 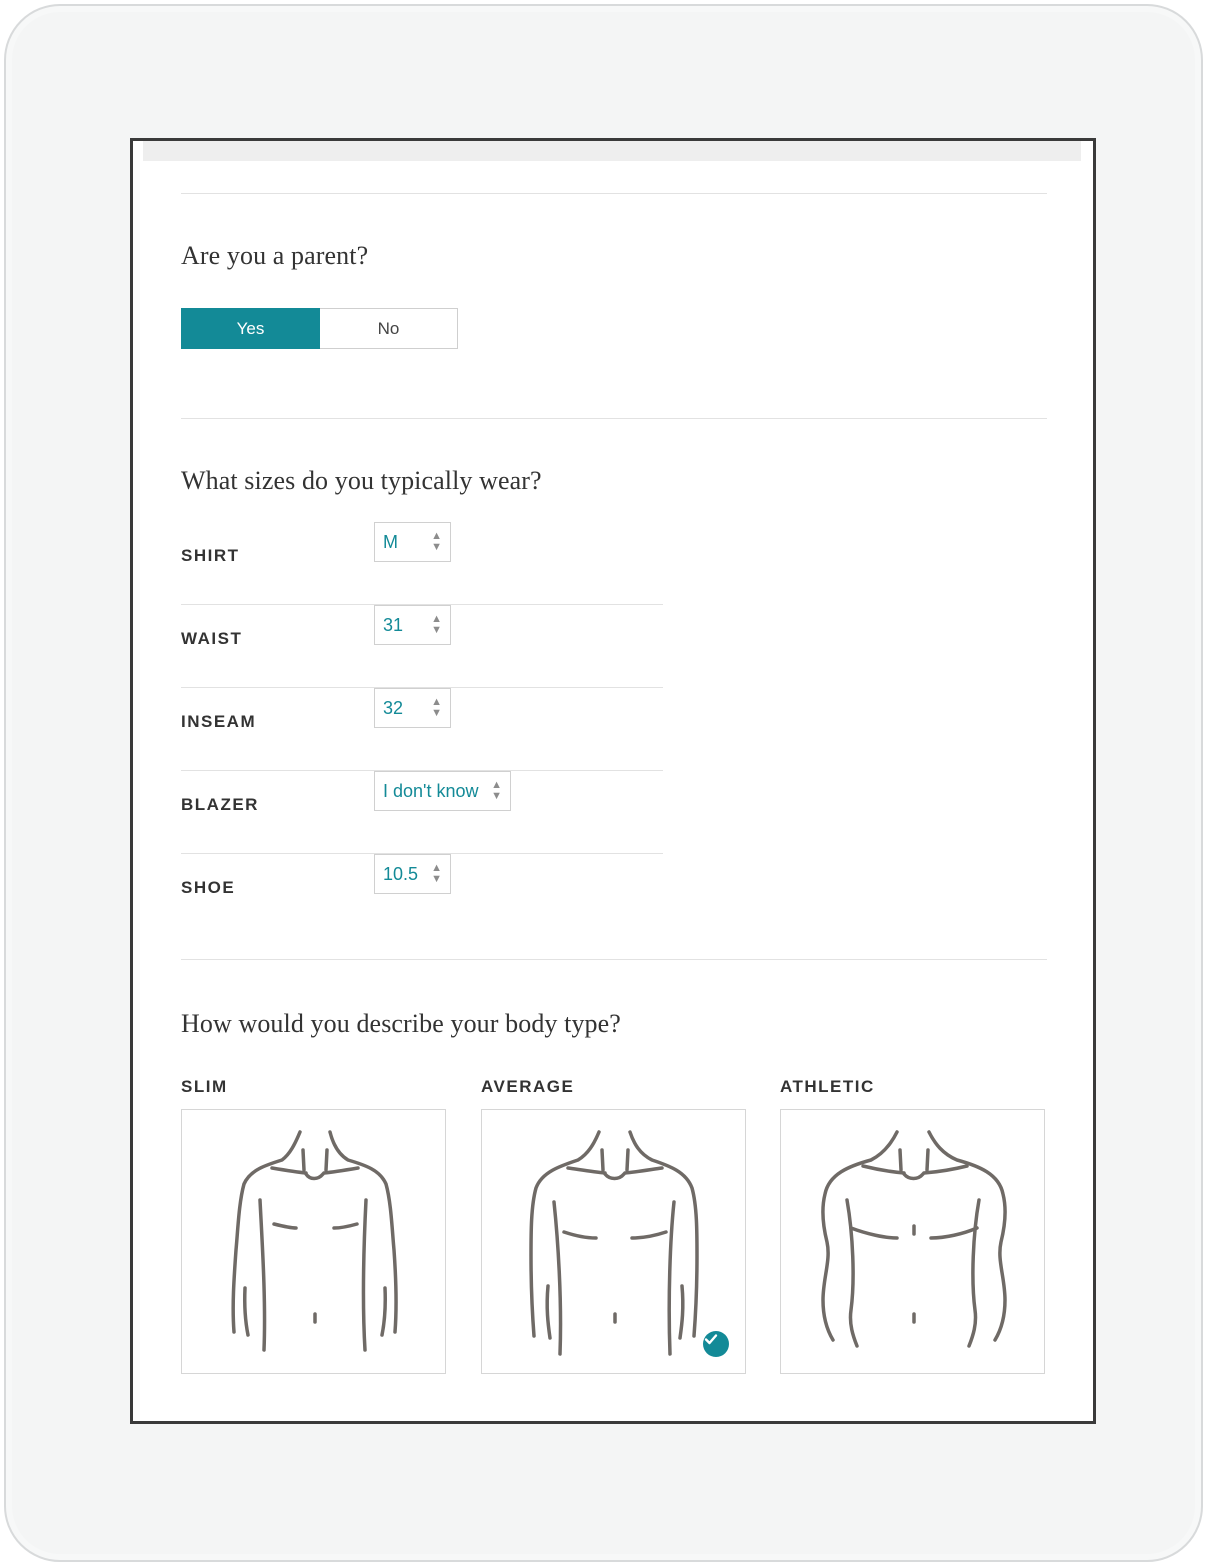 What do you see at coordinates (401, 1023) in the screenshot?
I see `body-type-question: How would you describe your body type?` at bounding box center [401, 1023].